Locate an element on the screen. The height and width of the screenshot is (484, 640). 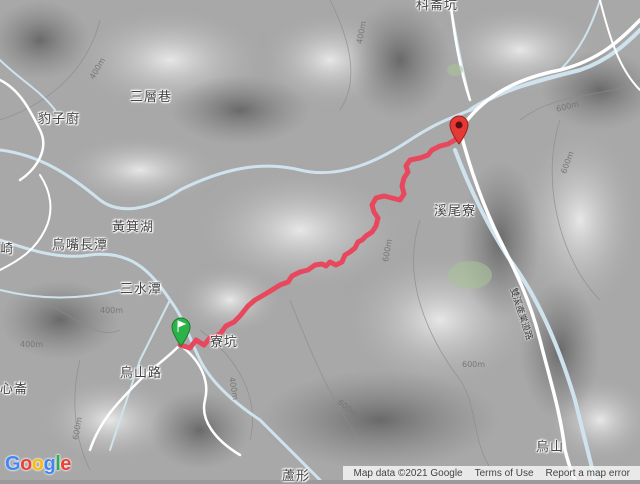
place-label-liaokeng: 寮坑 is located at coordinates (224, 342).